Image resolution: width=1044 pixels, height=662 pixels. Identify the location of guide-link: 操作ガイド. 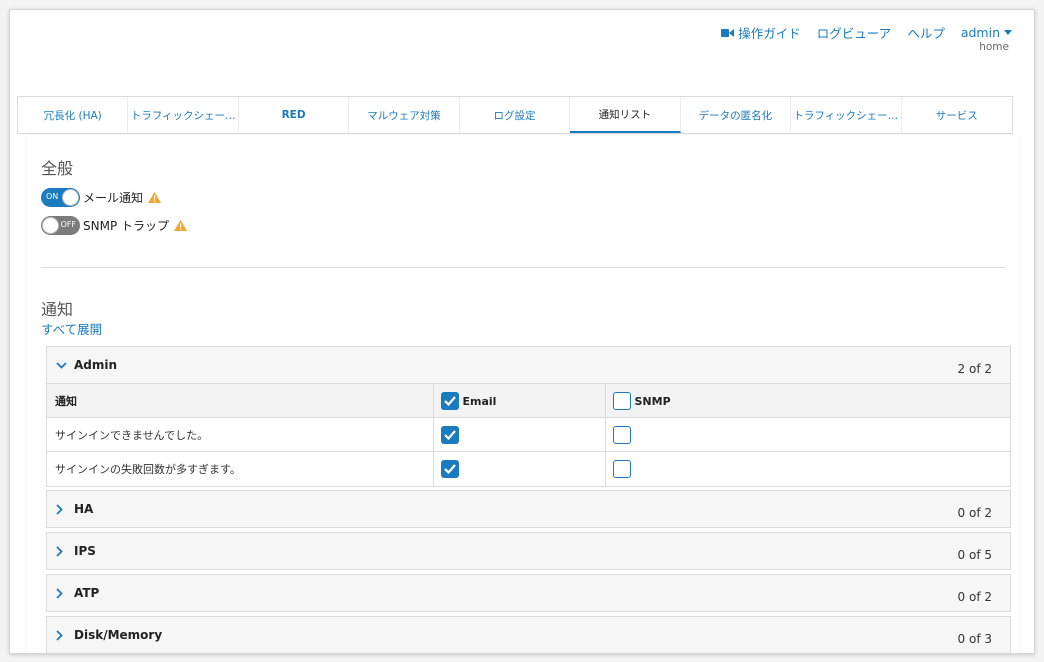
(761, 32).